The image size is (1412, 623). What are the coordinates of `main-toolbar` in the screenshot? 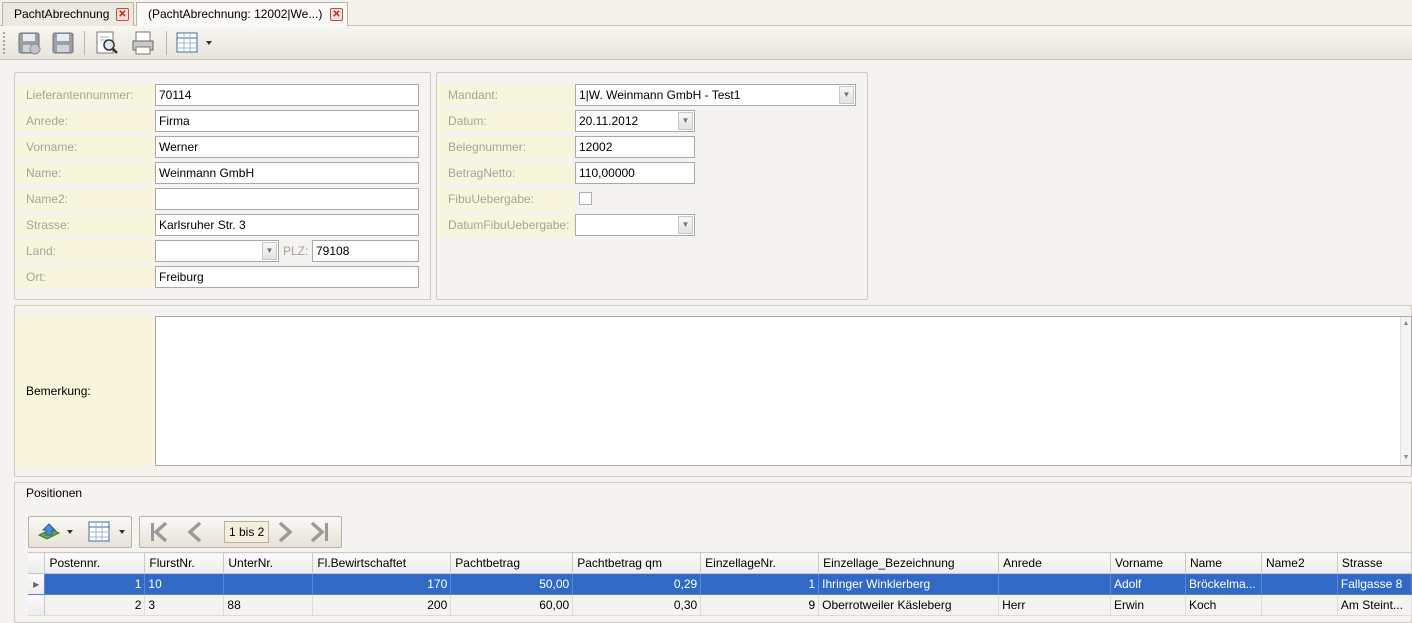 It's located at (706, 43).